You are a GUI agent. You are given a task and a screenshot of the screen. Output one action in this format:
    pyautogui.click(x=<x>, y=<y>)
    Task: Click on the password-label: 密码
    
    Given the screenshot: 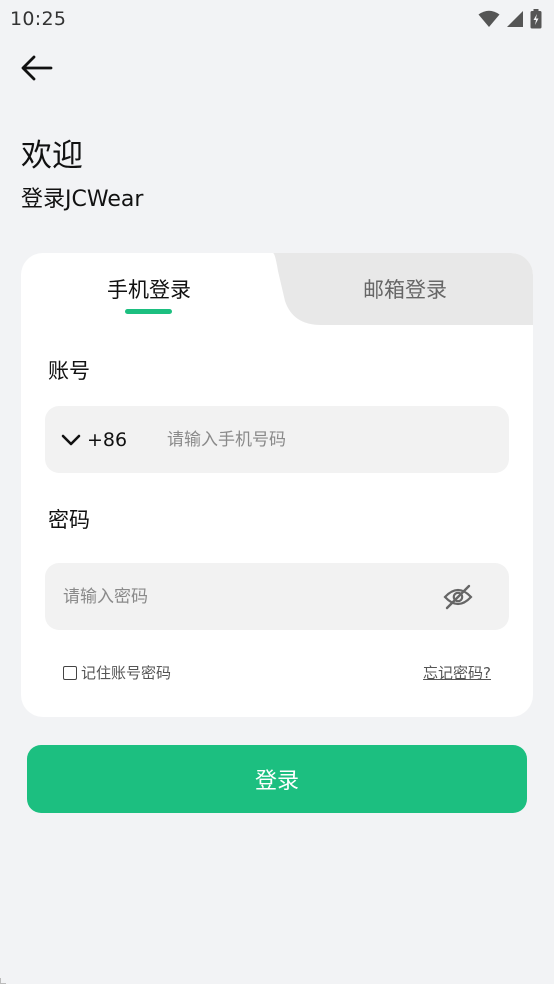 What is the action you would take?
    pyautogui.click(x=69, y=520)
    